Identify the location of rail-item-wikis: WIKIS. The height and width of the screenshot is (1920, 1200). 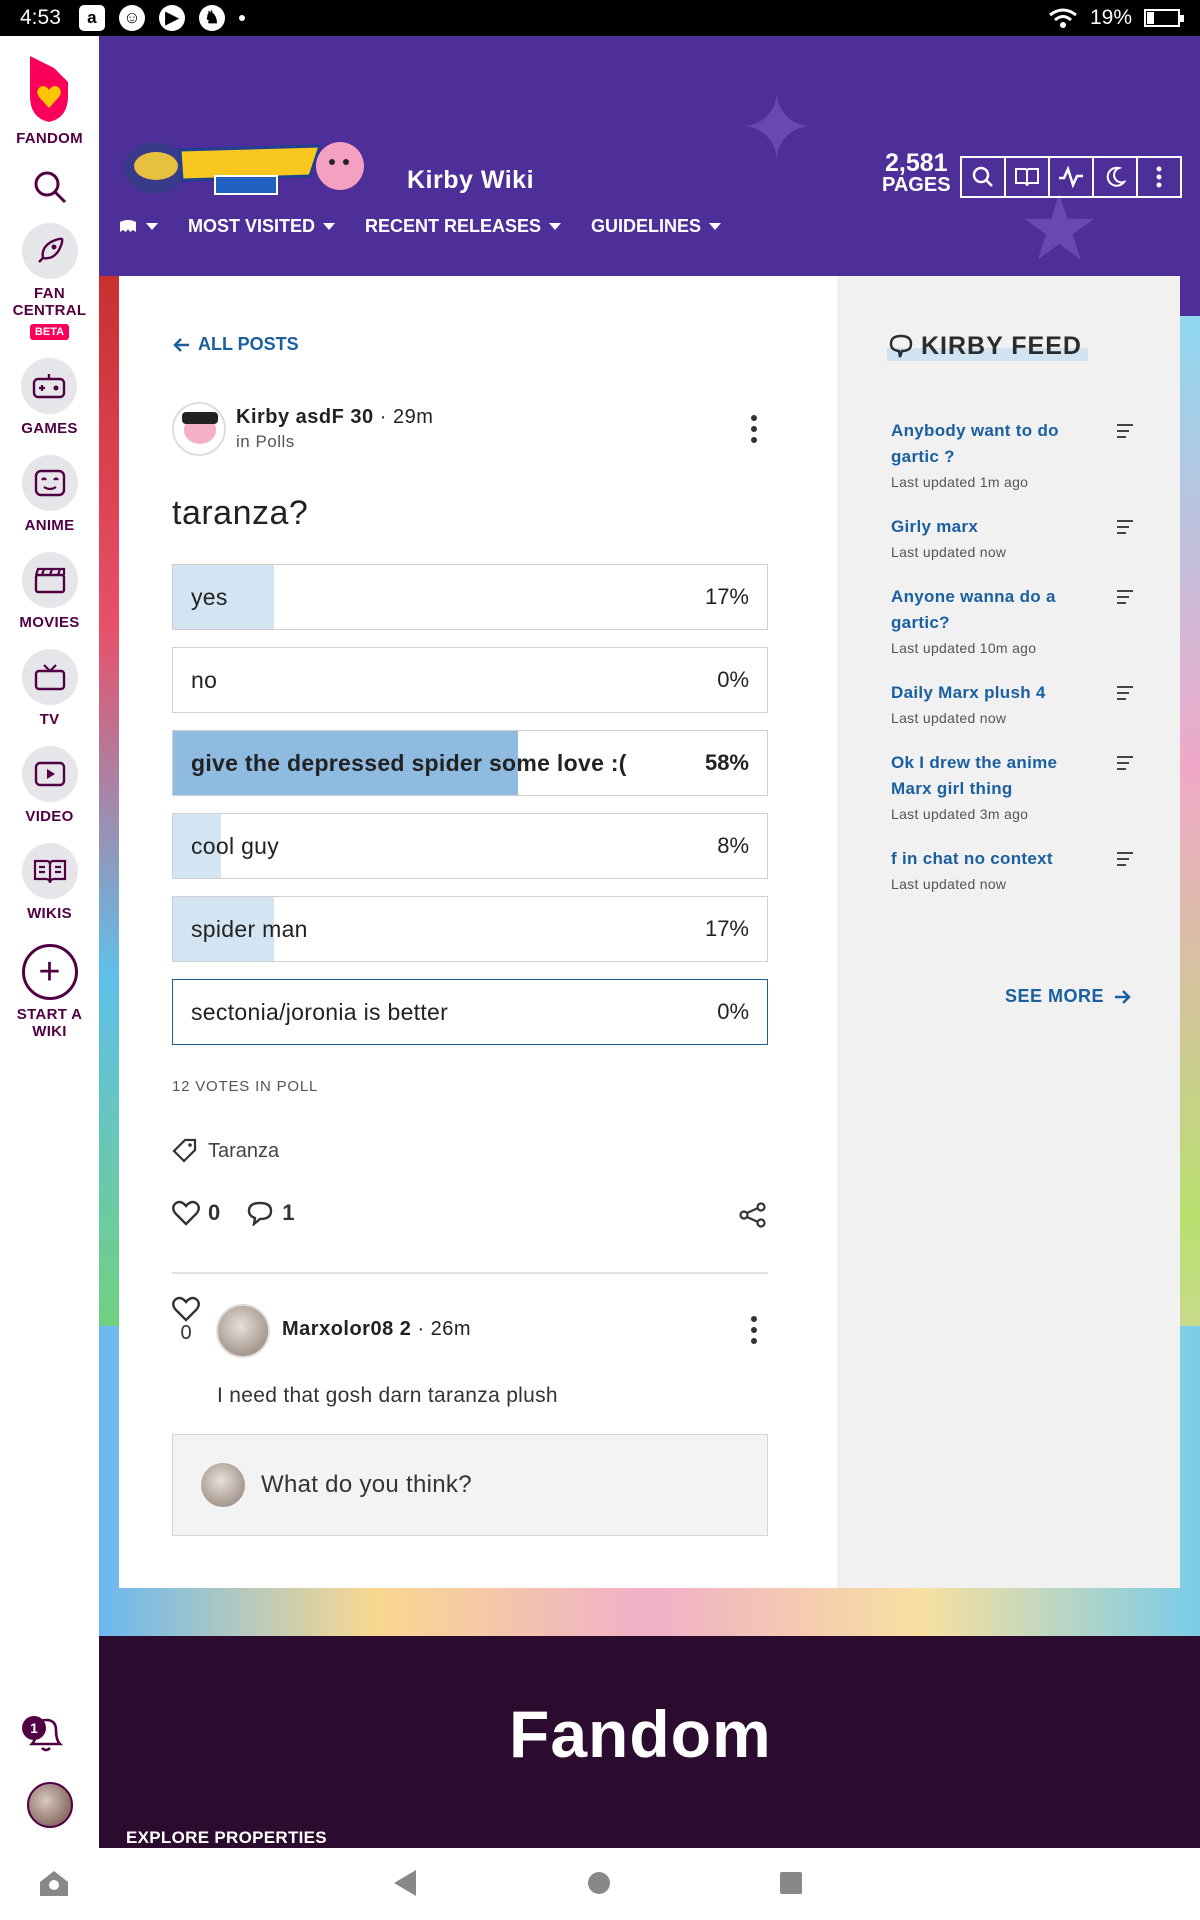
(49, 882).